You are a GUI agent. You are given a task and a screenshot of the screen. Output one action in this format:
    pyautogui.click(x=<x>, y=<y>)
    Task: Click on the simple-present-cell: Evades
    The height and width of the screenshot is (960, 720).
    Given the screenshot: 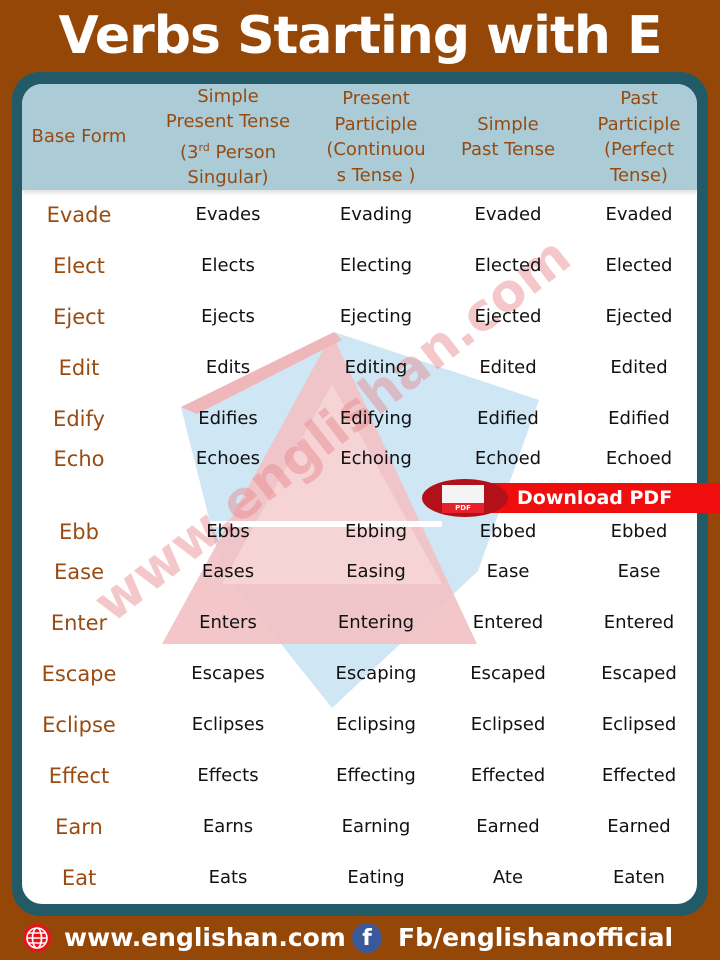 What is the action you would take?
    pyautogui.click(x=228, y=214)
    